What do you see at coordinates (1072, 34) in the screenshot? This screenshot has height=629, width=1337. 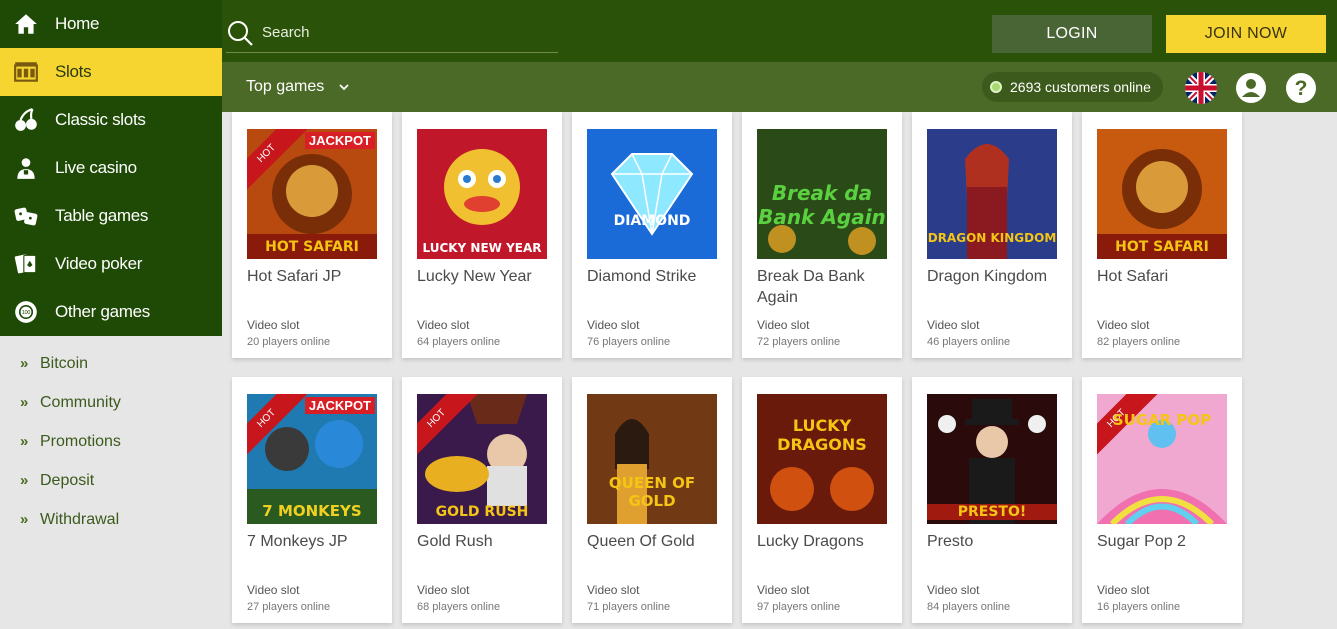 I see `login-button: LOGIN` at bounding box center [1072, 34].